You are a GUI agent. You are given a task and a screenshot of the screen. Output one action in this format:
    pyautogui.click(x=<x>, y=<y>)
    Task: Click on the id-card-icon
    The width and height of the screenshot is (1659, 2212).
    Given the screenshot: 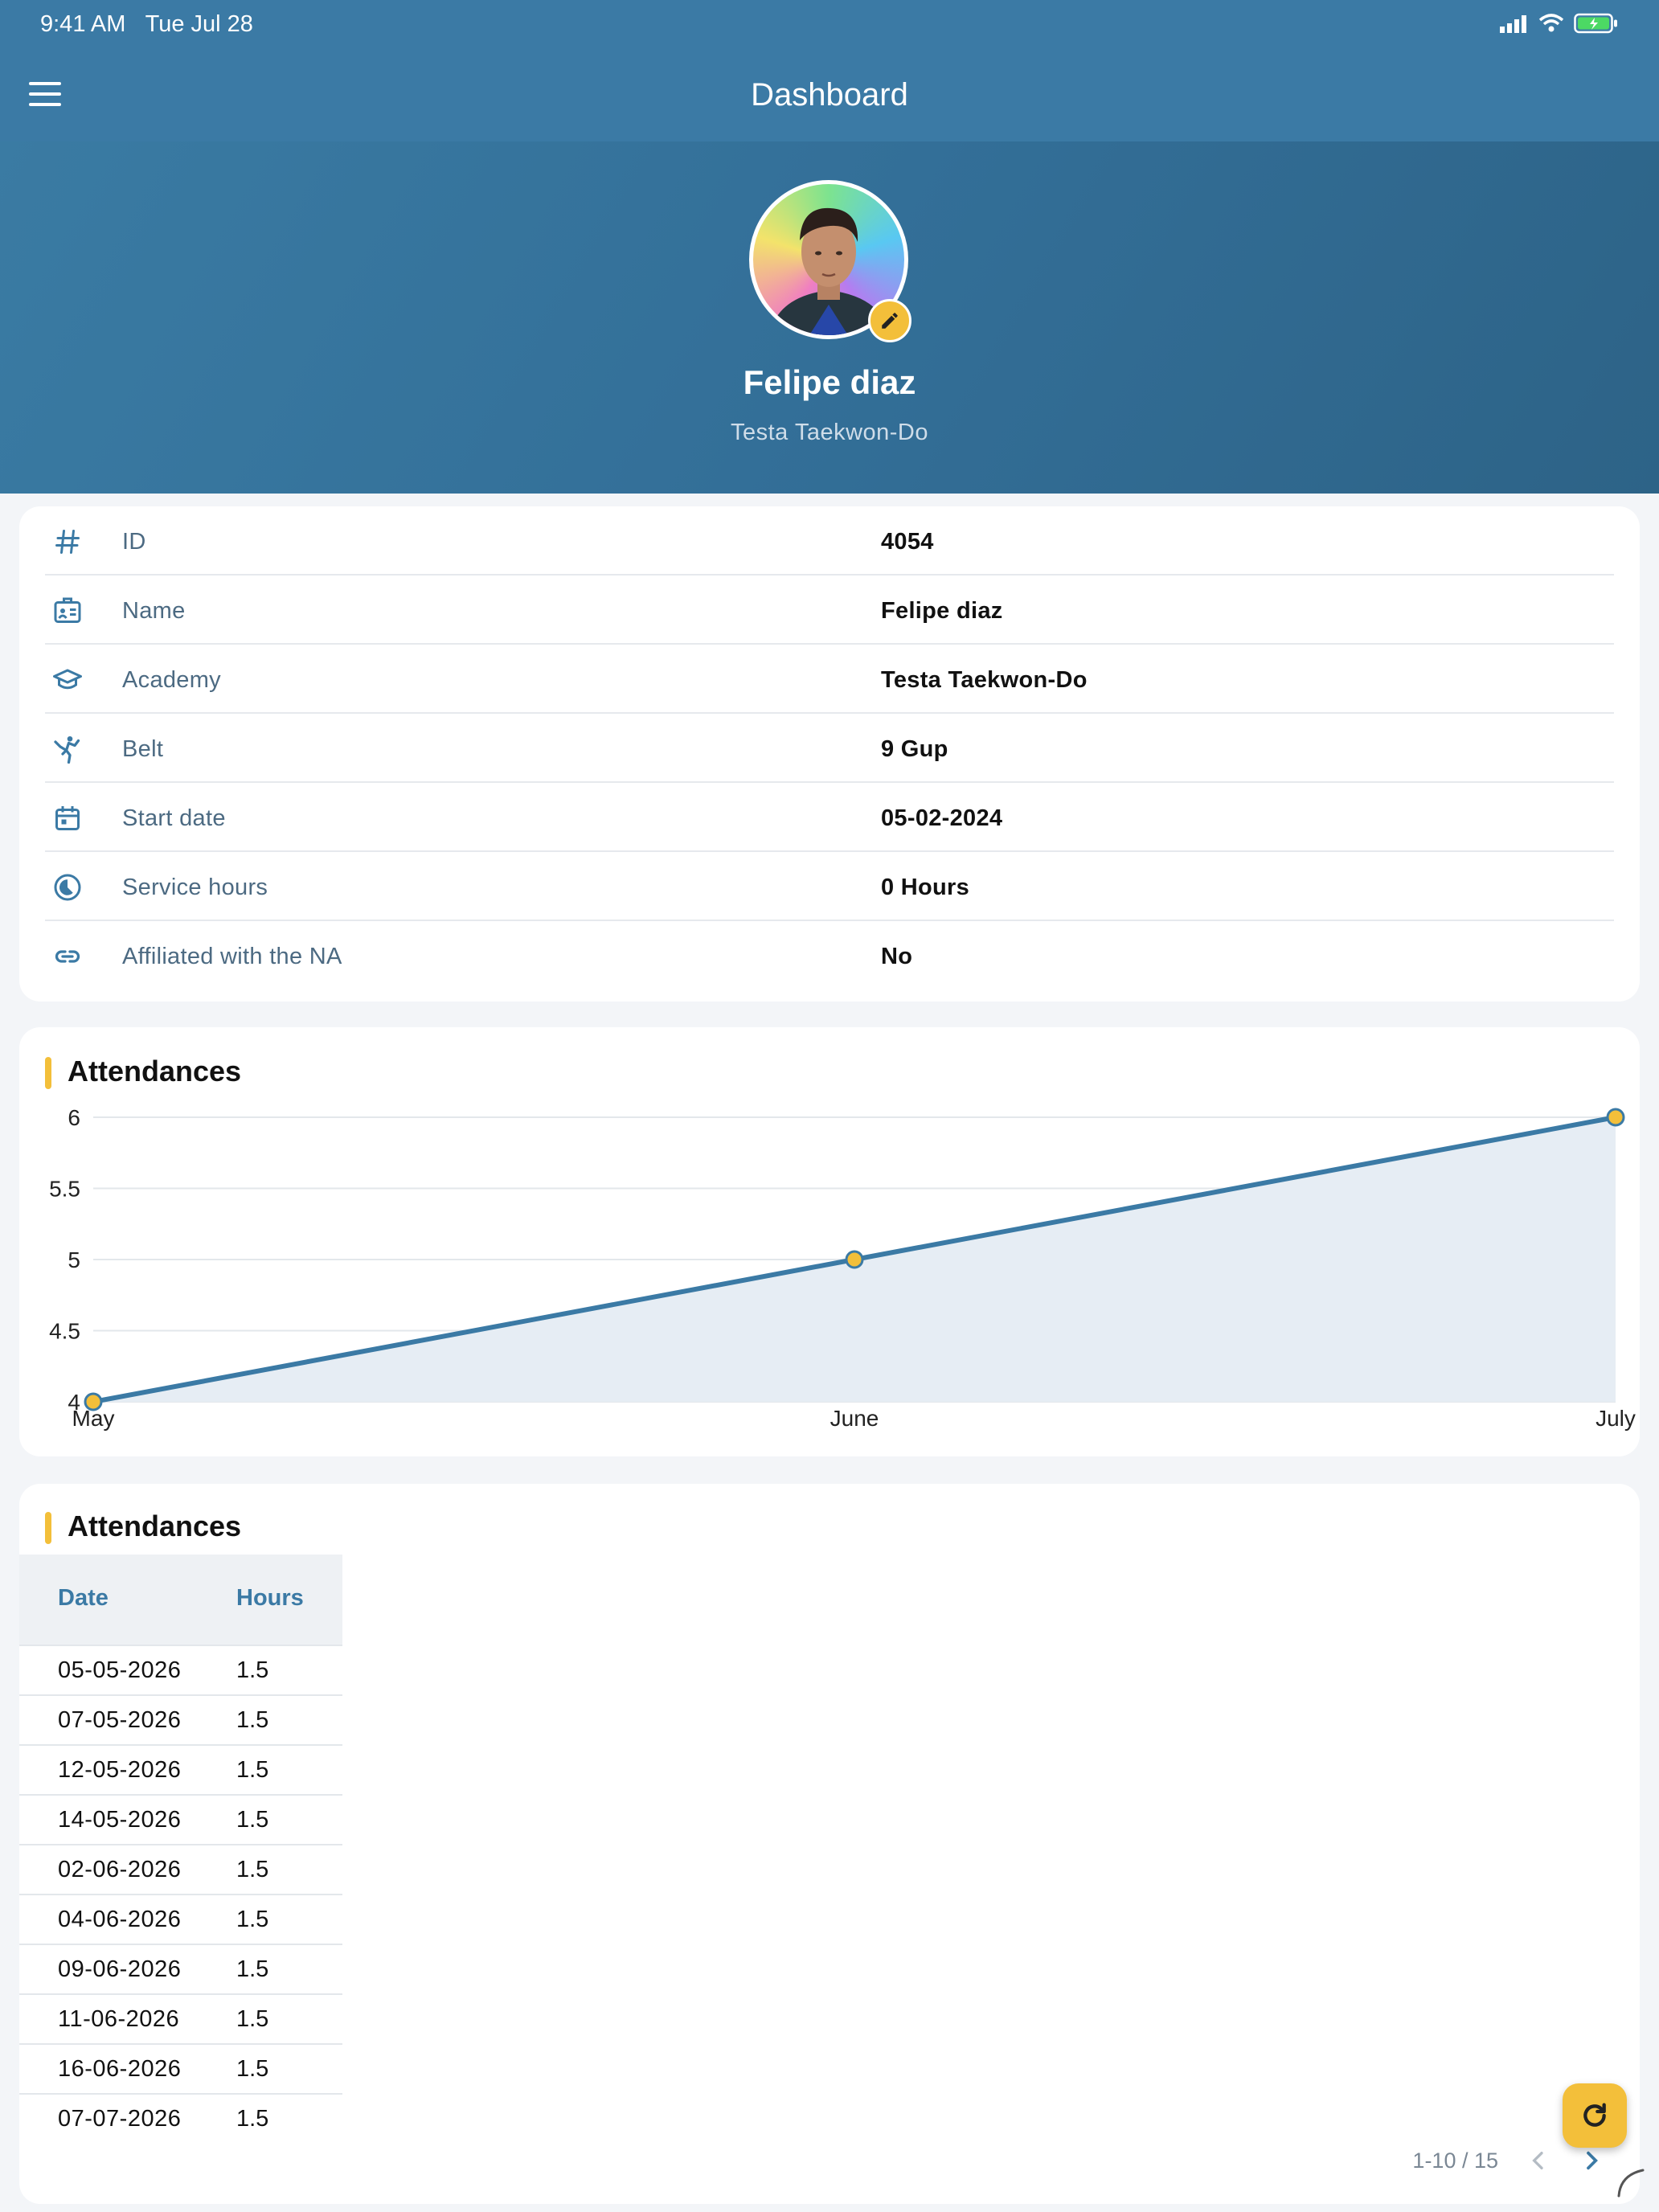 What is the action you would take?
    pyautogui.click(x=67, y=610)
    